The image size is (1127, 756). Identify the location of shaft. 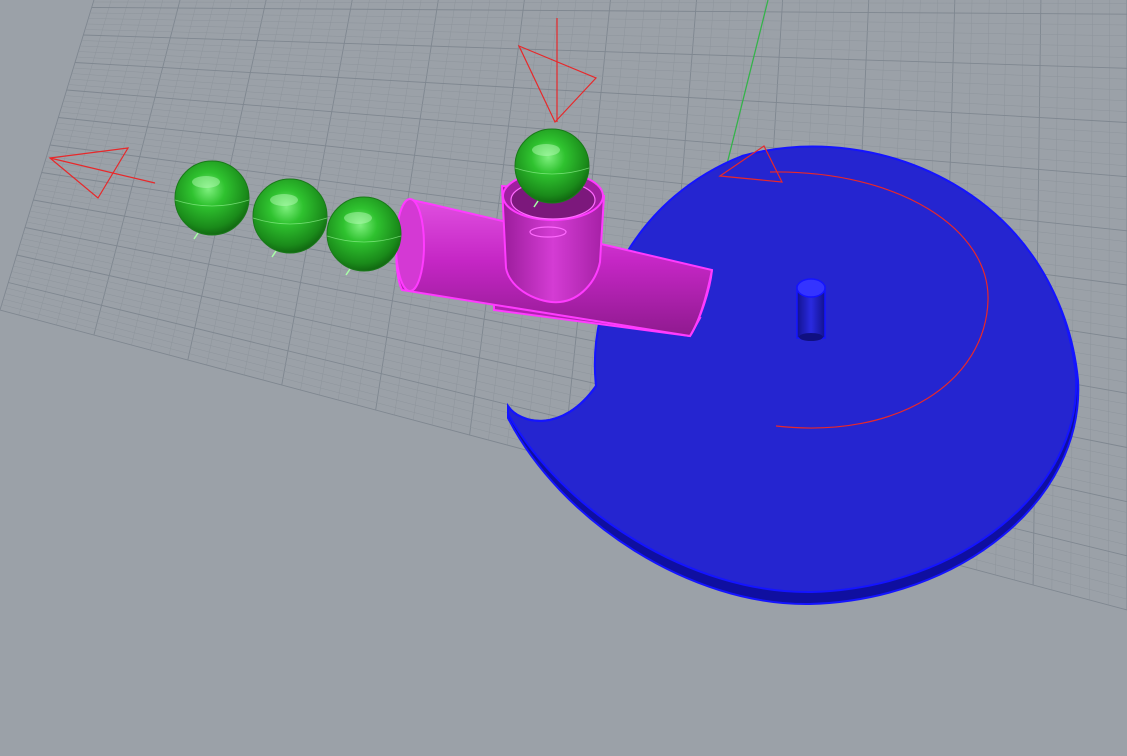
(811, 309).